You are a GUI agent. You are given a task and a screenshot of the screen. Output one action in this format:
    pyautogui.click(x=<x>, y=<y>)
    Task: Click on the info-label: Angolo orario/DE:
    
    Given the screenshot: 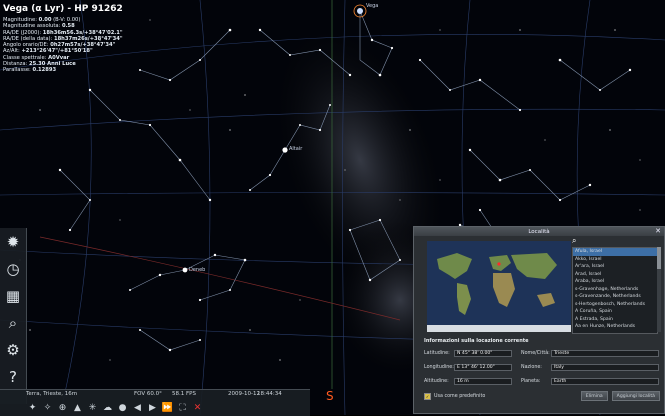 What is the action you would take?
    pyautogui.click(x=26, y=45)
    